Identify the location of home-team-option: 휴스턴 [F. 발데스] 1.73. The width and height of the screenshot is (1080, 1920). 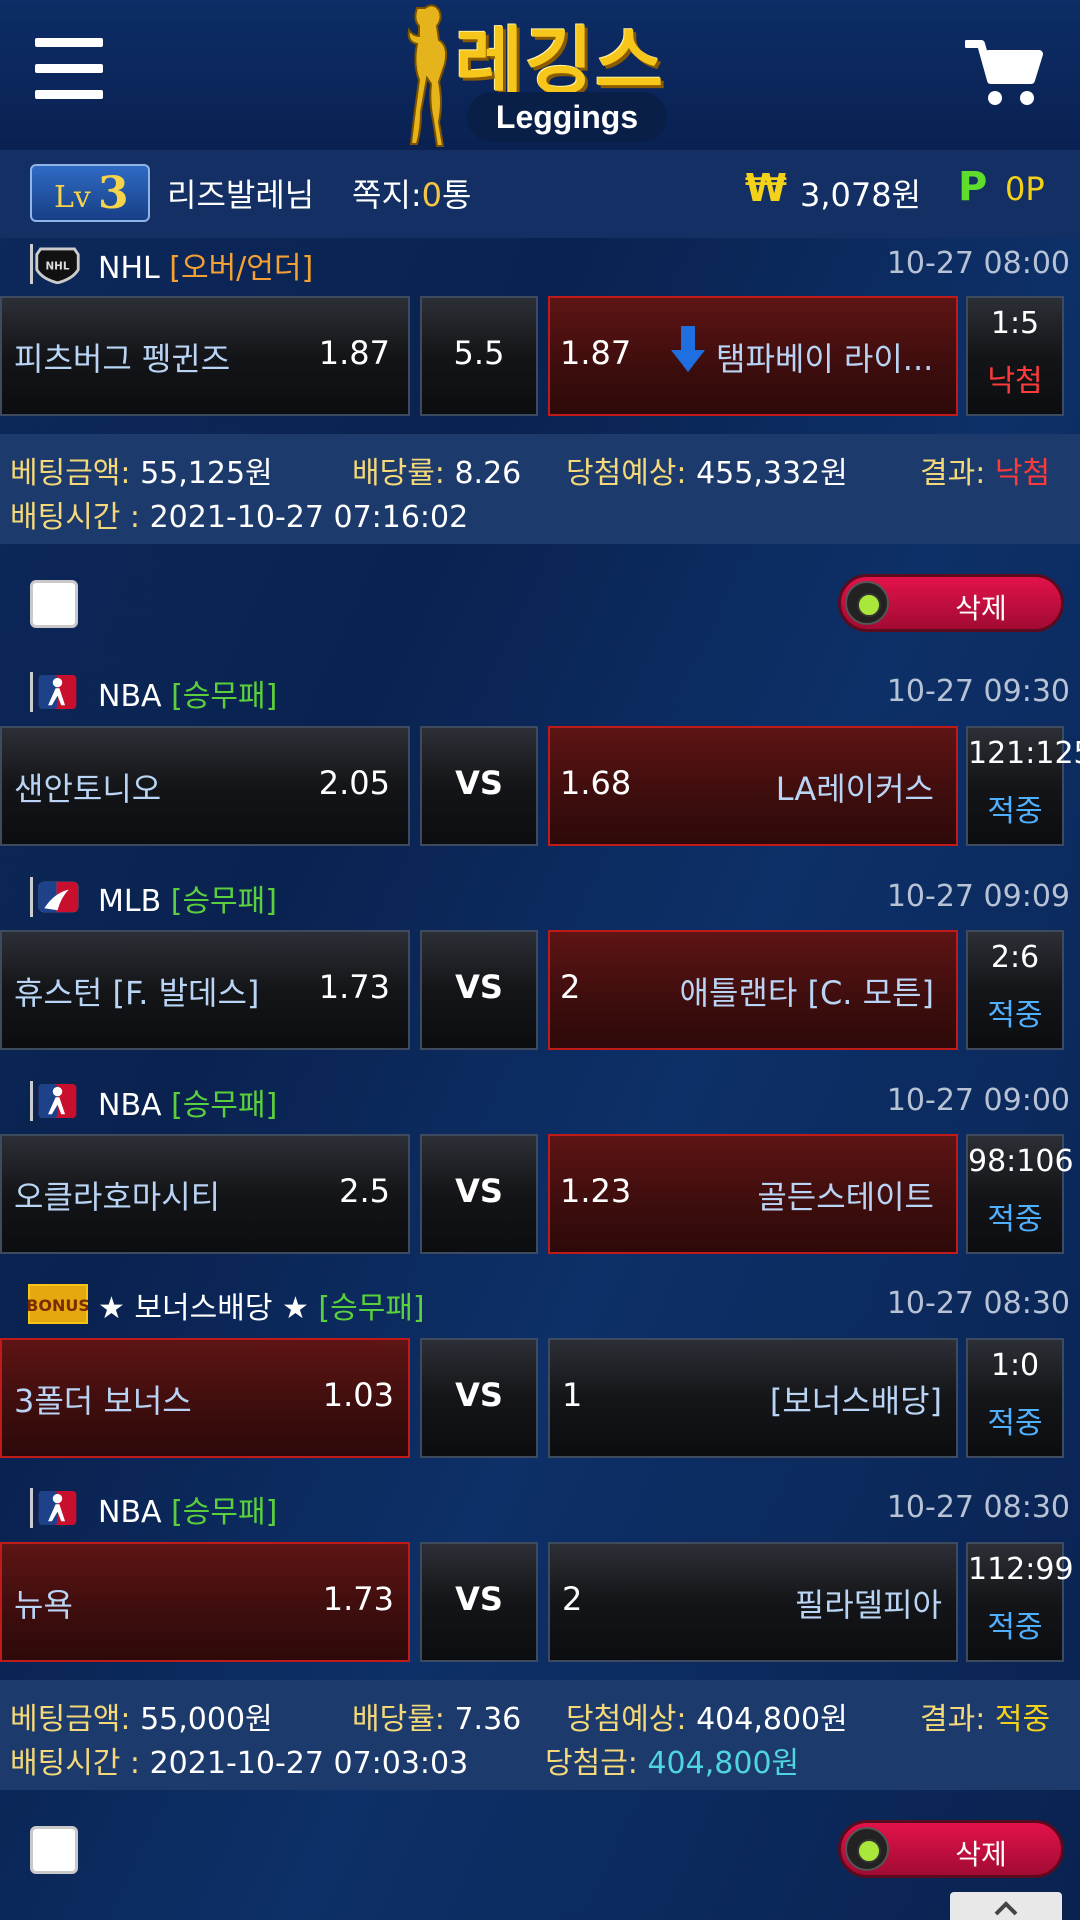
(205, 990).